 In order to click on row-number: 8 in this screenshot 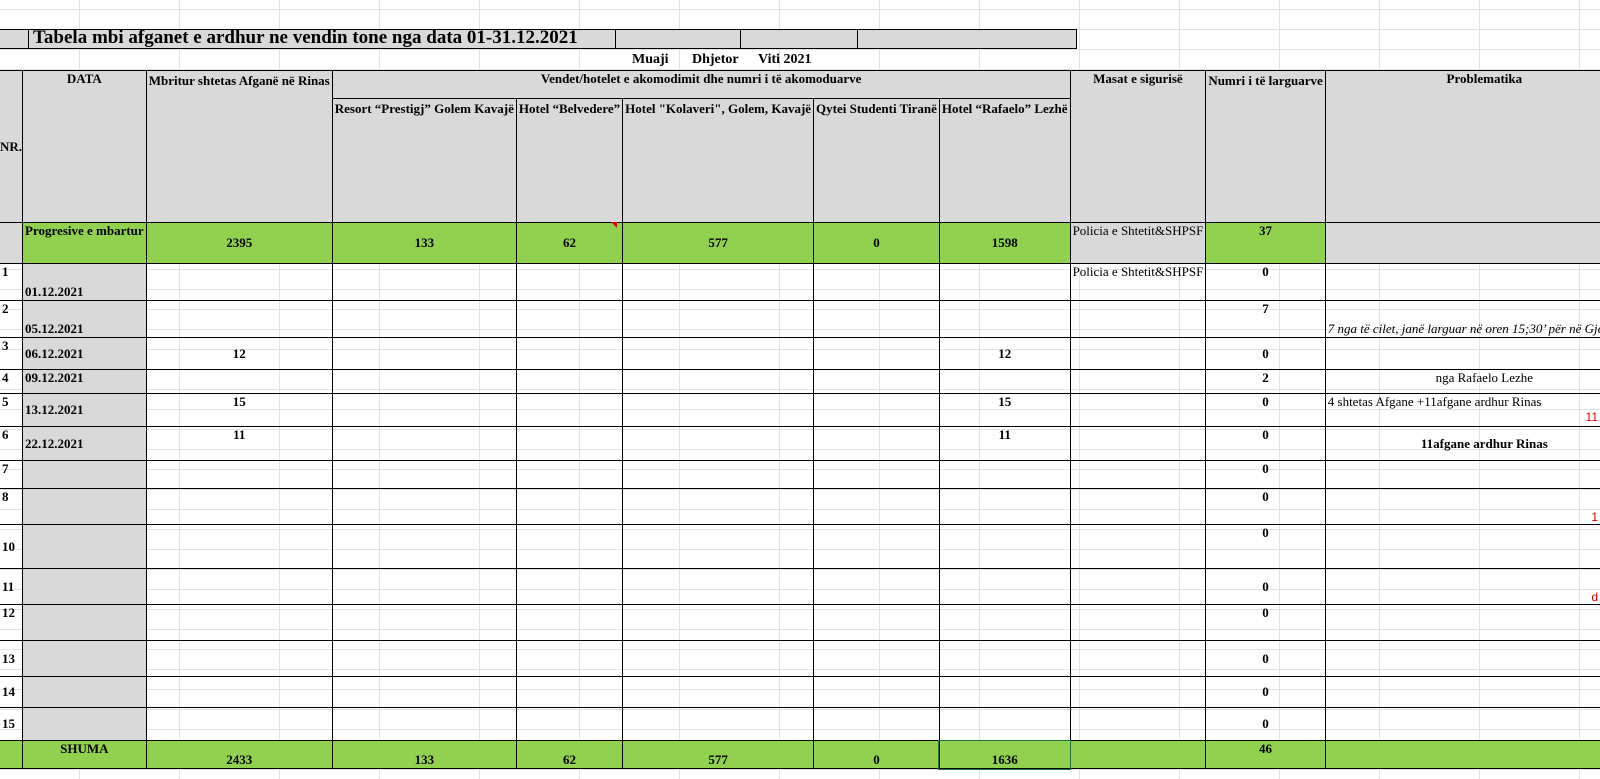, I will do `click(12, 506)`.